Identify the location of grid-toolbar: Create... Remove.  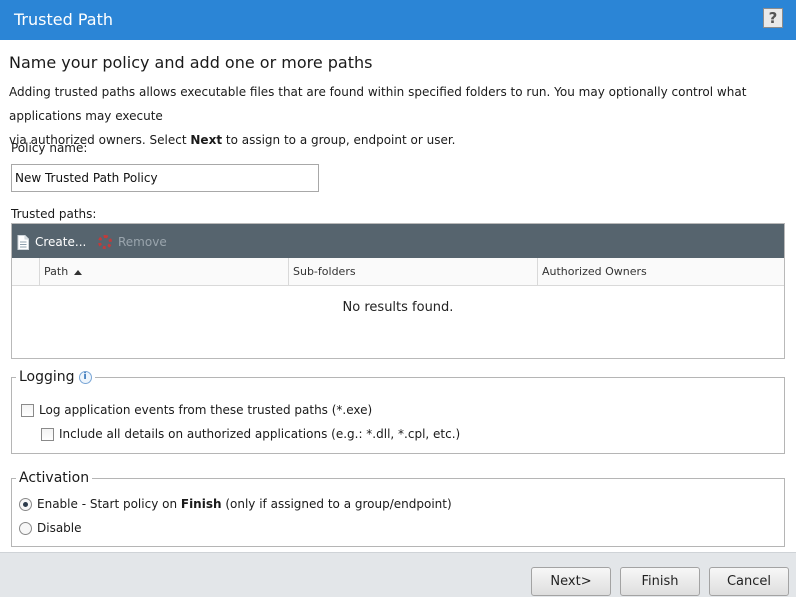
(398, 241).